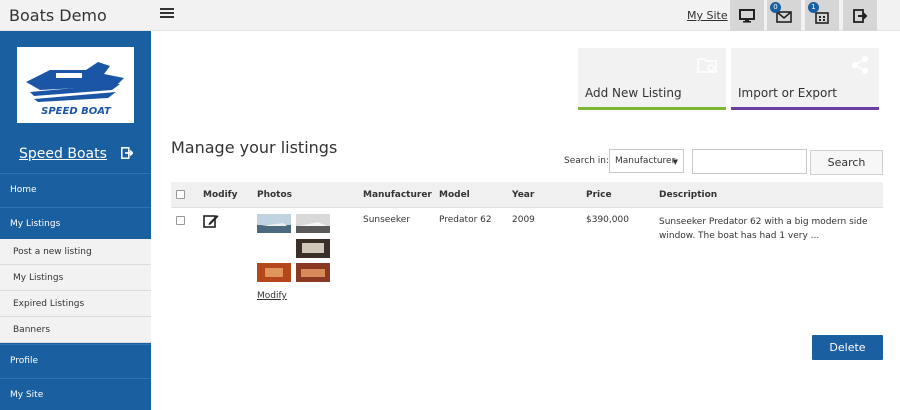 This screenshot has height=410, width=900. Describe the element at coordinates (272, 296) in the screenshot. I see `modify-photos-link: Modify` at that location.